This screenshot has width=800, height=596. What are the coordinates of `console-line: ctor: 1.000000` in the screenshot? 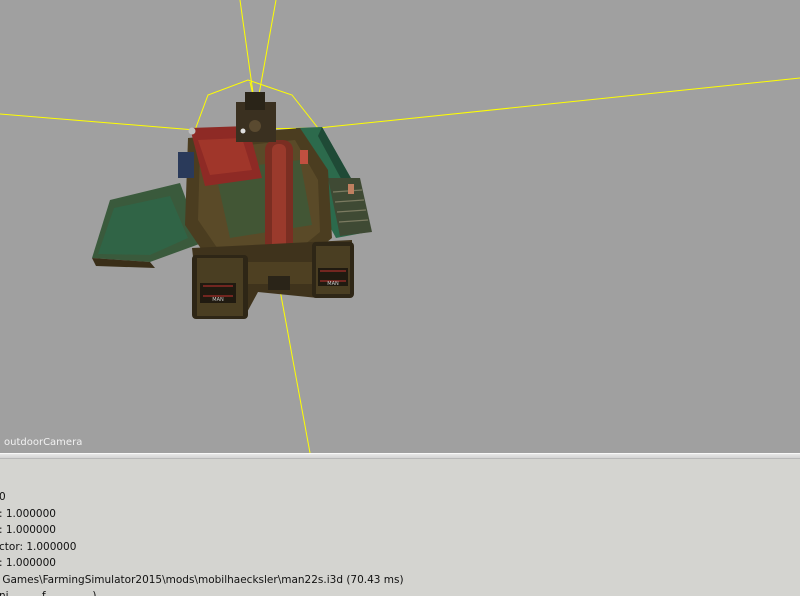 It's located at (38, 546).